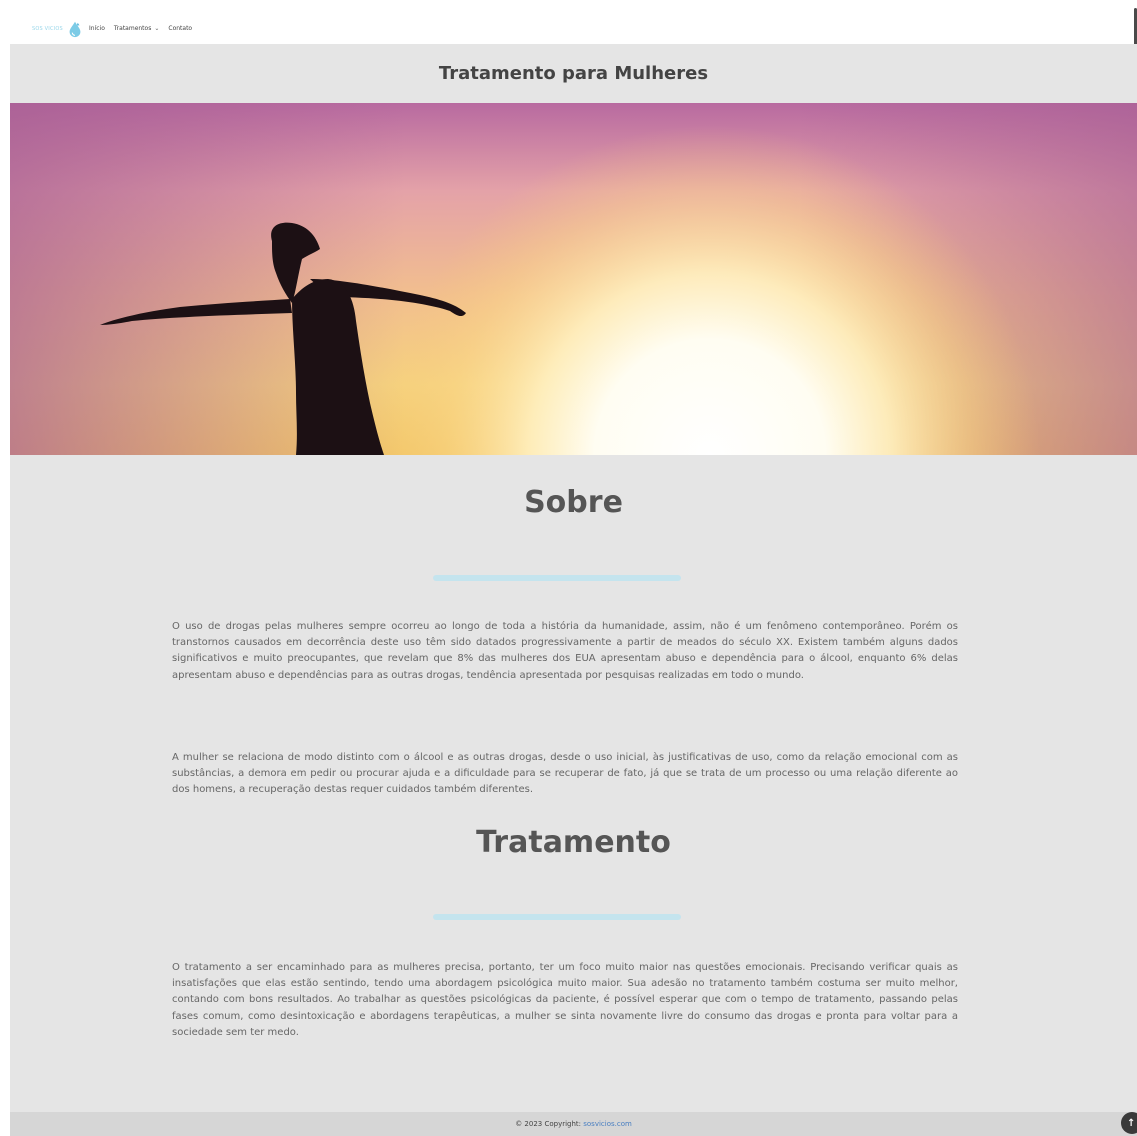 The width and height of the screenshot is (1137, 1136). I want to click on nav-item-label: Início, so click(97, 28).